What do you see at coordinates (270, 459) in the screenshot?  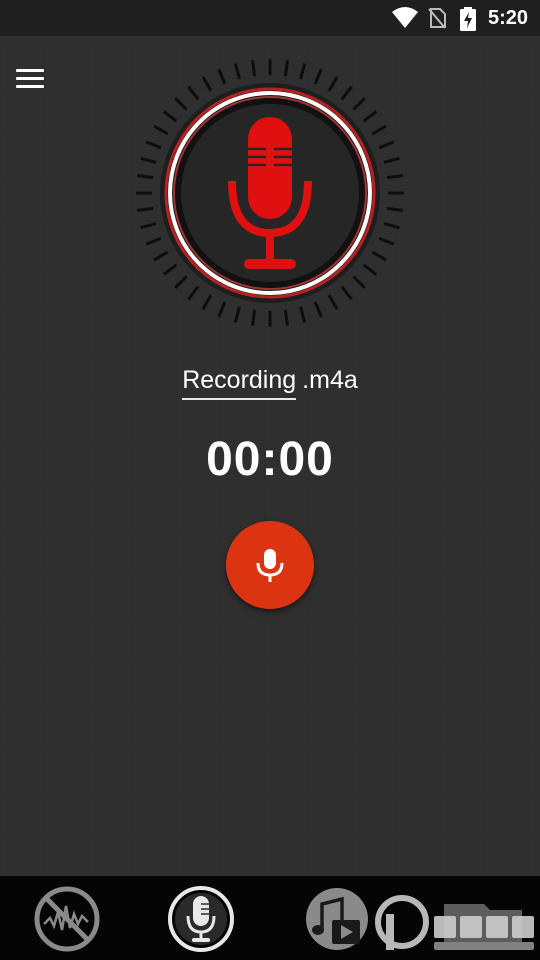 I see `recording-timer: 00:00` at bounding box center [270, 459].